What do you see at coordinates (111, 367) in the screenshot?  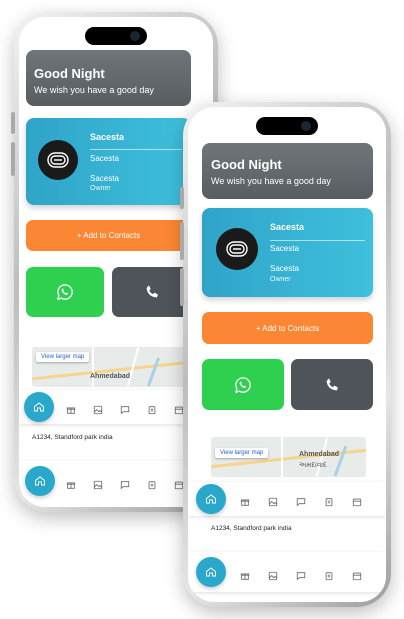 I see `map-view: View larger map Ahmedabad` at bounding box center [111, 367].